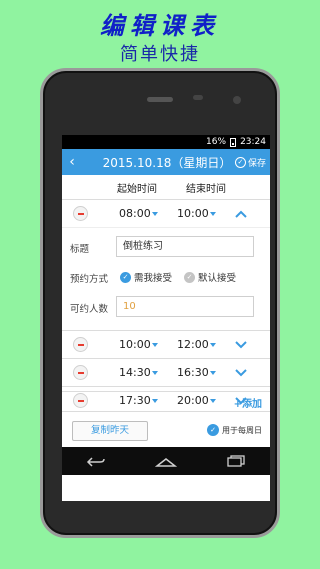 Image resolution: width=320 pixels, height=569 pixels. I want to click on chevron-up-icon, so click(241, 214).